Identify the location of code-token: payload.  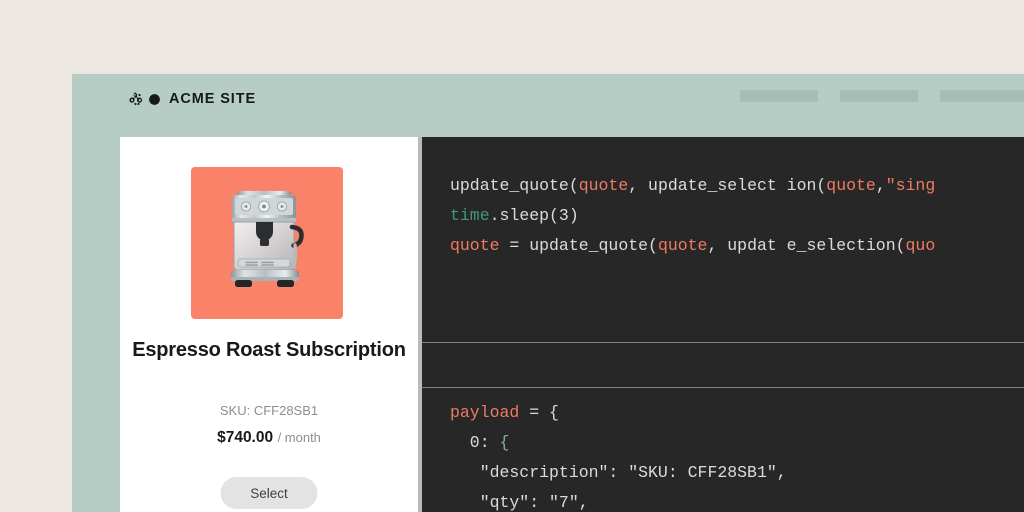
(485, 412).